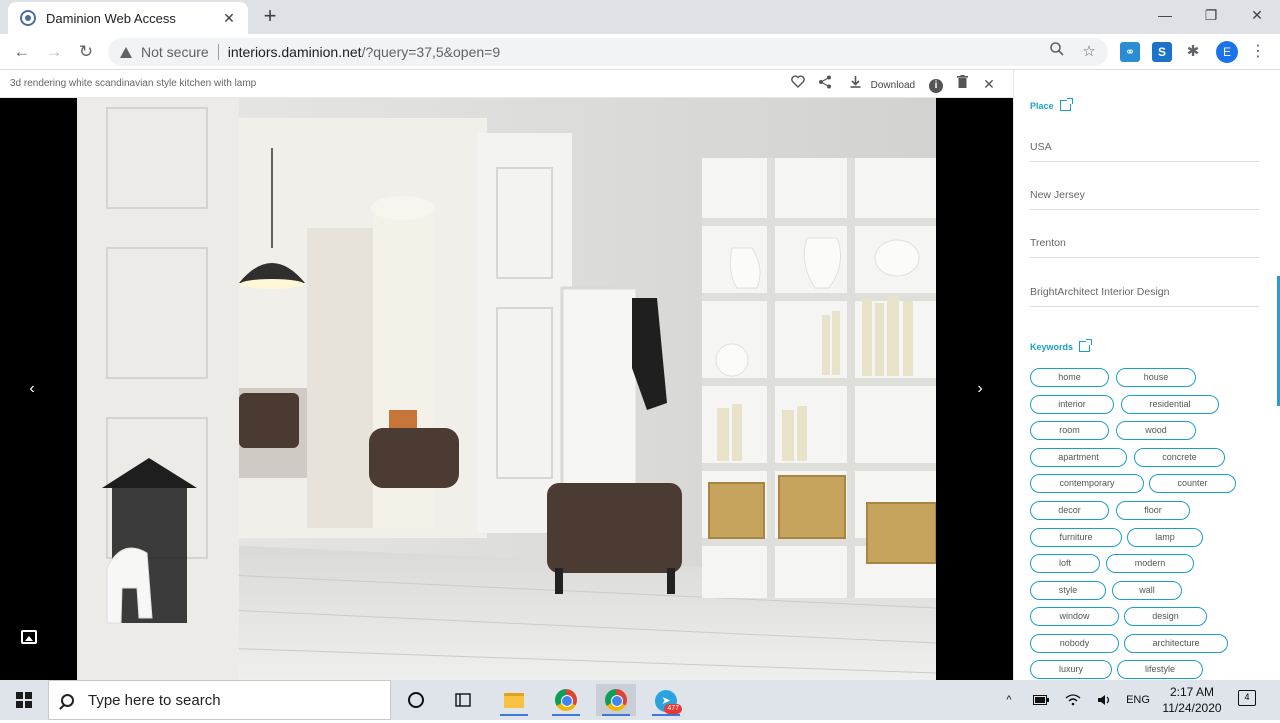  Describe the element at coordinates (1073, 700) in the screenshot. I see `wifi-icon` at that location.